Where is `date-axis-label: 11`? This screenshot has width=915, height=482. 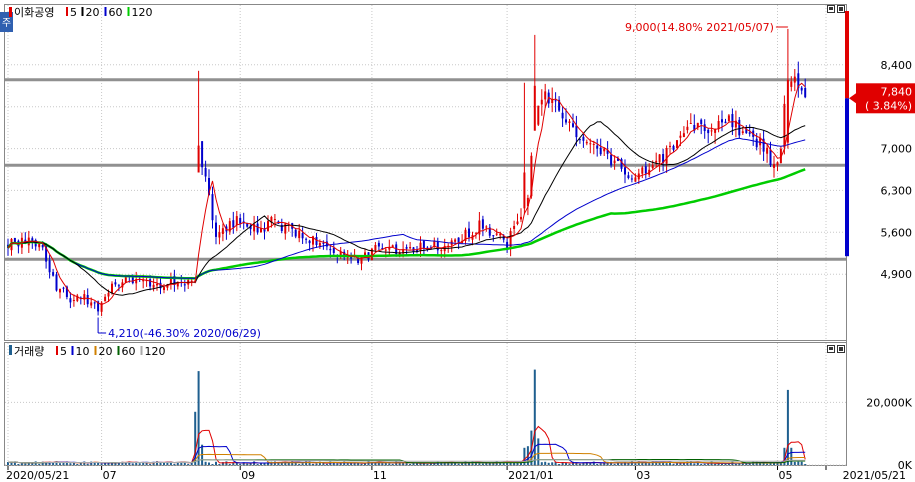
date-axis-label: 11 is located at coordinates (380, 475).